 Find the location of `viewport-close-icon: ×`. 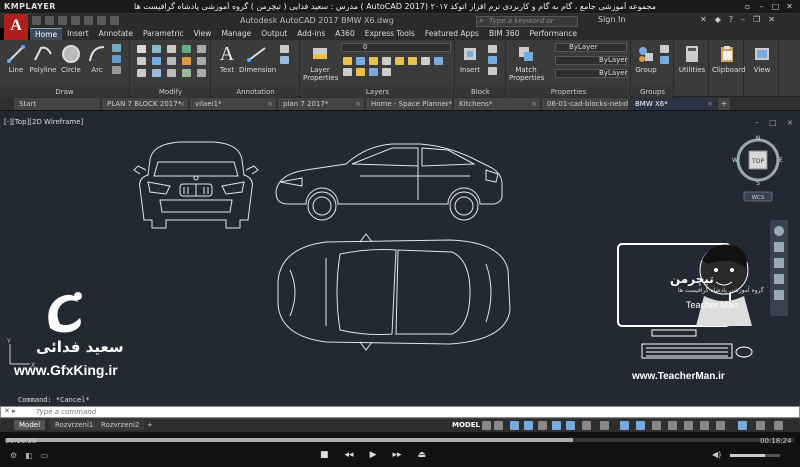

viewport-close-icon: × is located at coordinates (790, 122).